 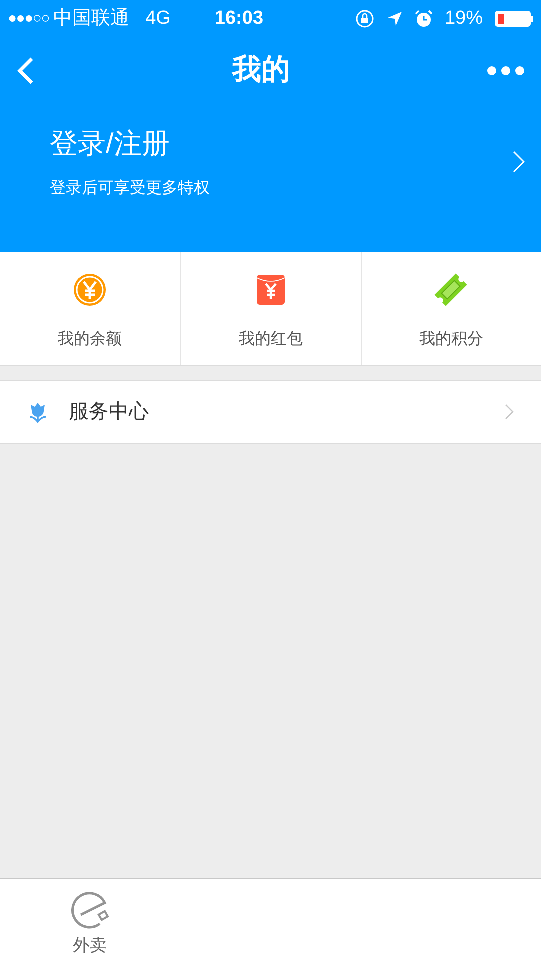 What do you see at coordinates (423, 19) in the screenshot?
I see `alarm-clock-icon` at bounding box center [423, 19].